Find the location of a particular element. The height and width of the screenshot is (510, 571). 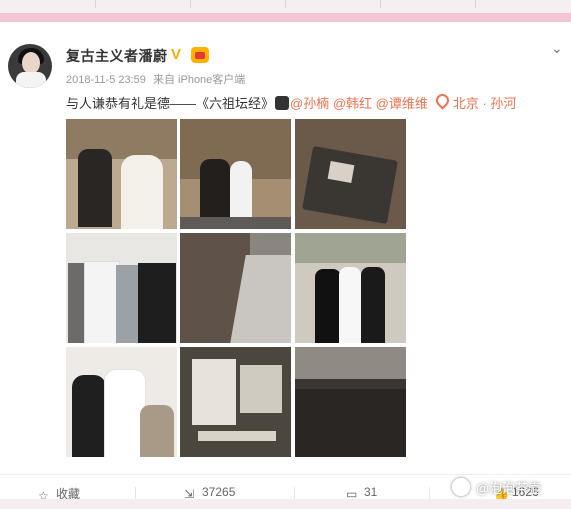

top-accent-strip is located at coordinates (285, 17).